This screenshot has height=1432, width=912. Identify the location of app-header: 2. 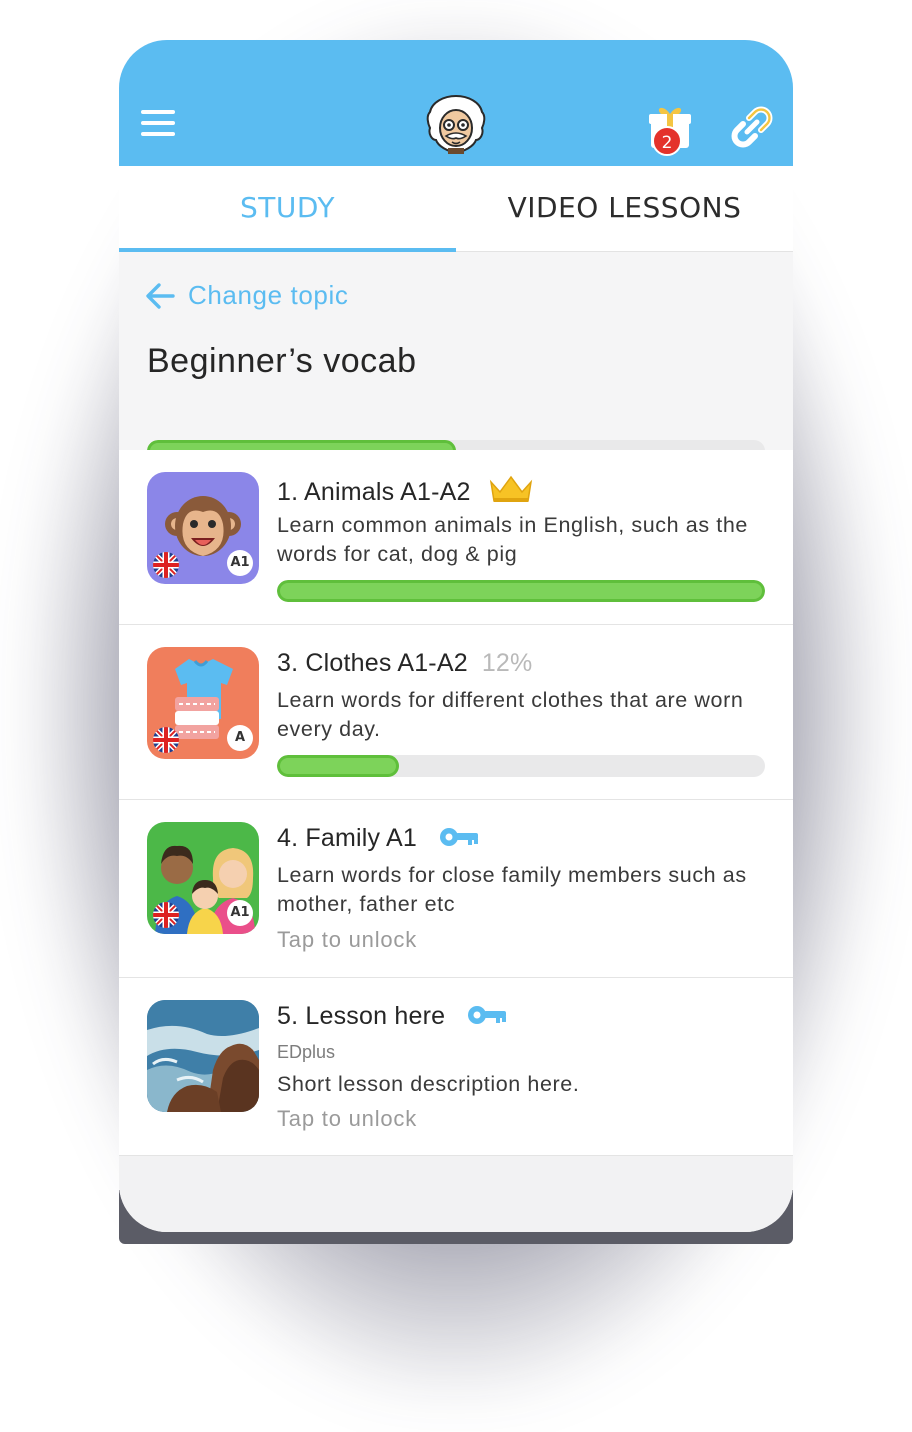
(456, 103).